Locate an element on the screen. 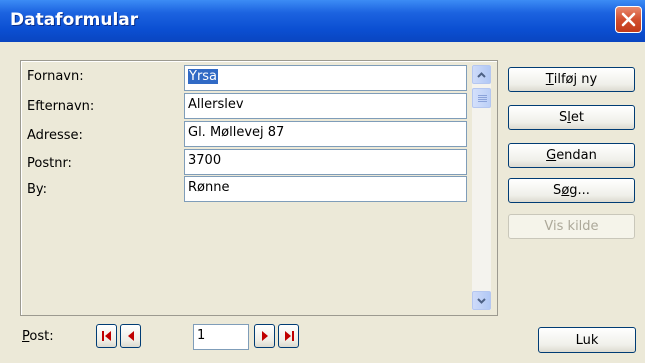 The image size is (645, 363). first-record-button is located at coordinates (106, 336).